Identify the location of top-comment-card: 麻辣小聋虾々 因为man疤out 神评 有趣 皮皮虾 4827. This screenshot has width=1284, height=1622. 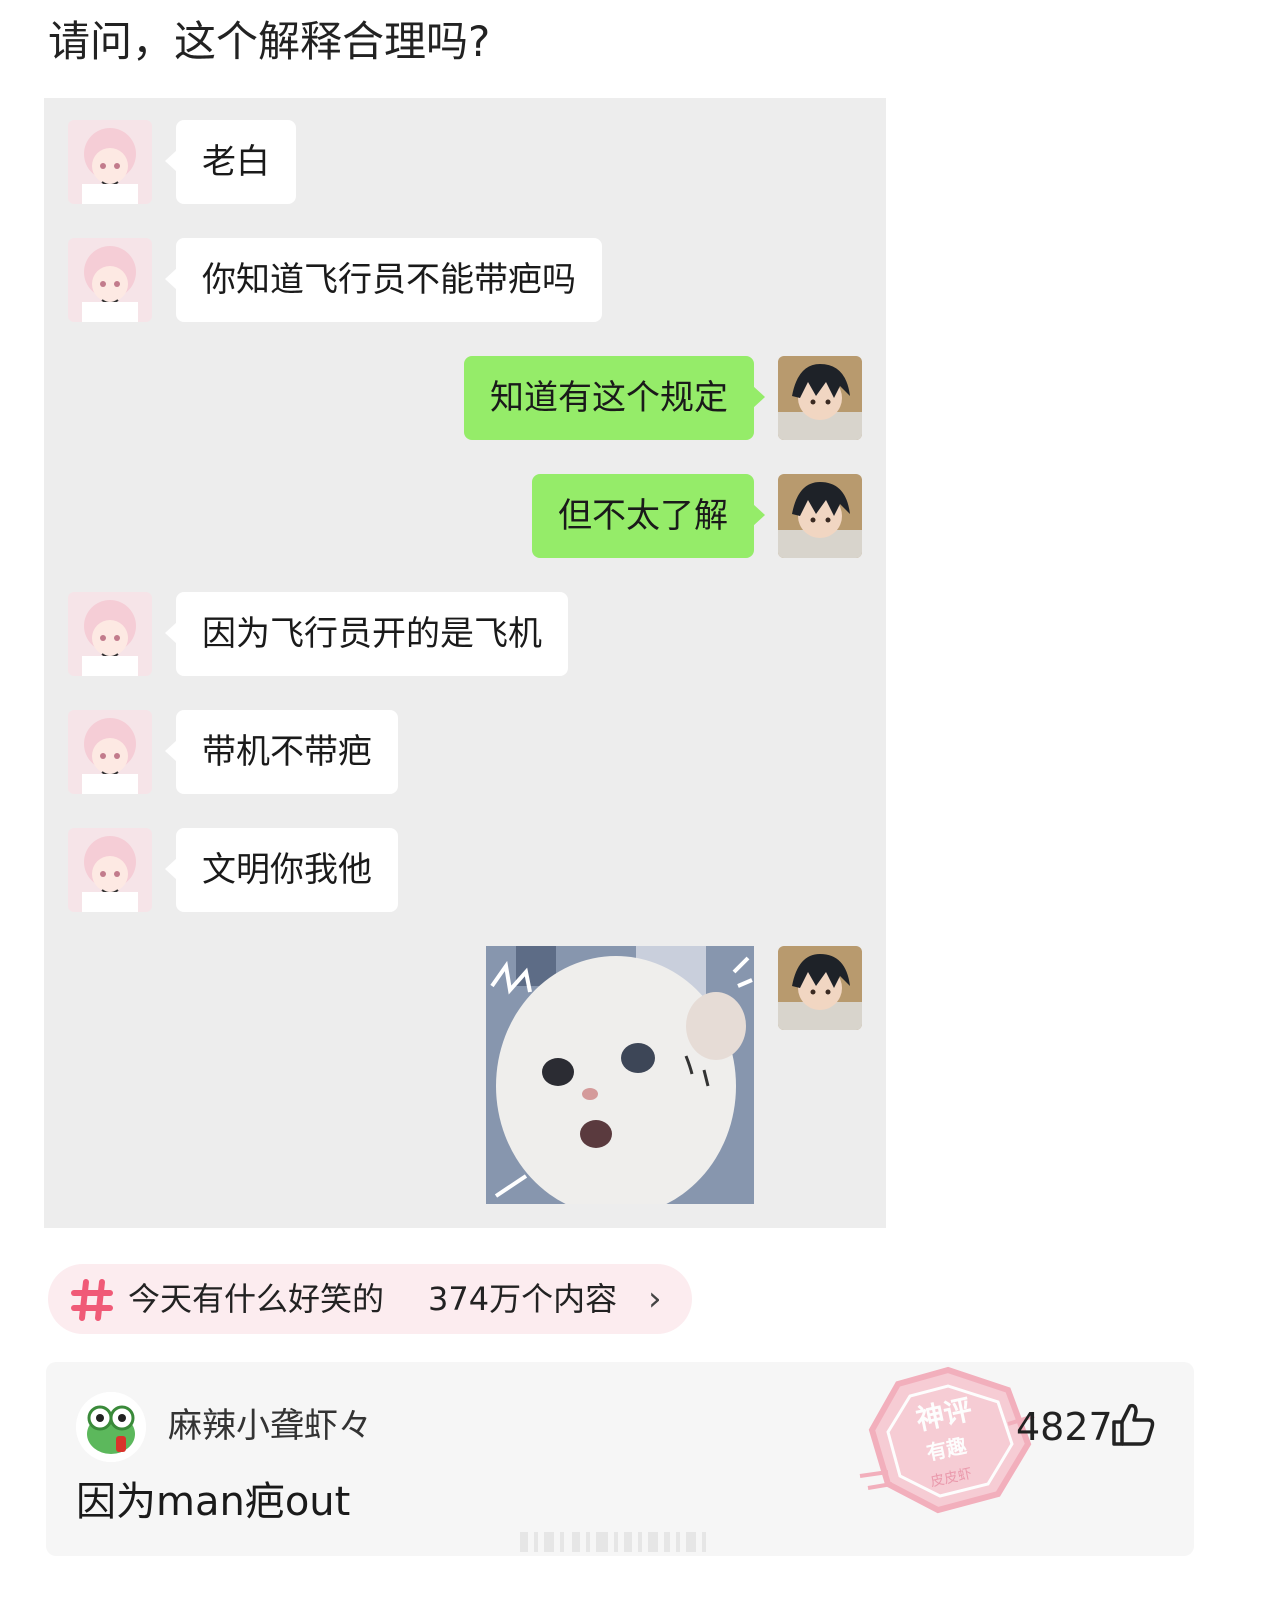
(620, 1459).